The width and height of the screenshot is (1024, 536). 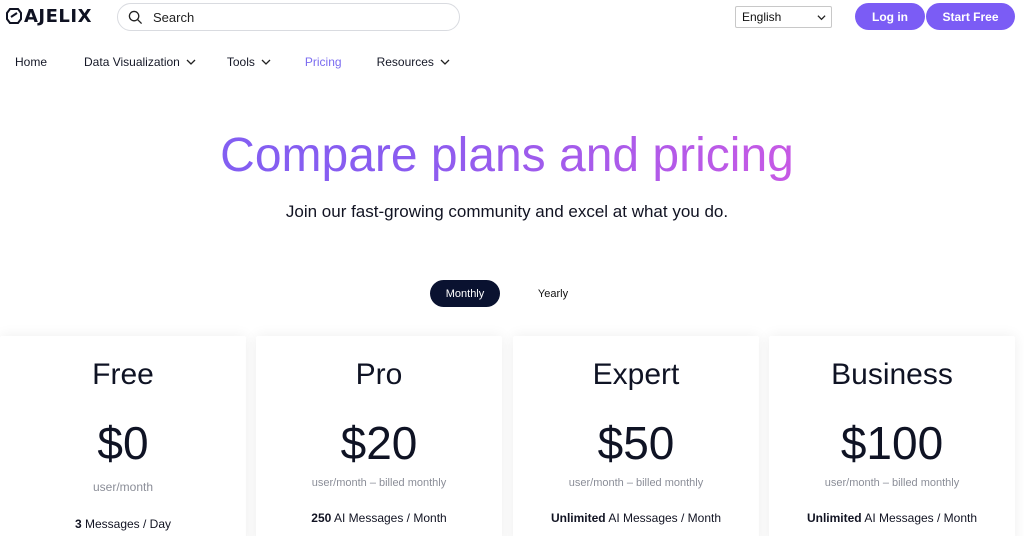 I want to click on nav-item-tools: Tools, so click(x=249, y=62).